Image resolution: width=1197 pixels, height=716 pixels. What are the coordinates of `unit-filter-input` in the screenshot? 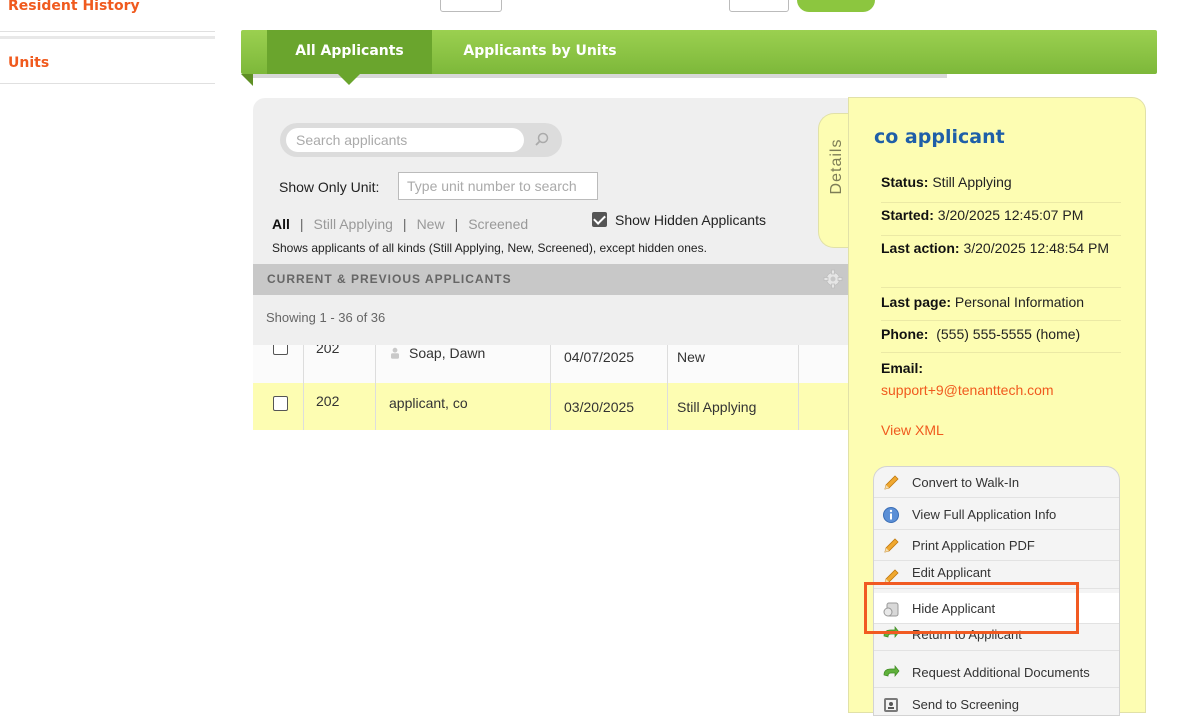 It's located at (498, 186).